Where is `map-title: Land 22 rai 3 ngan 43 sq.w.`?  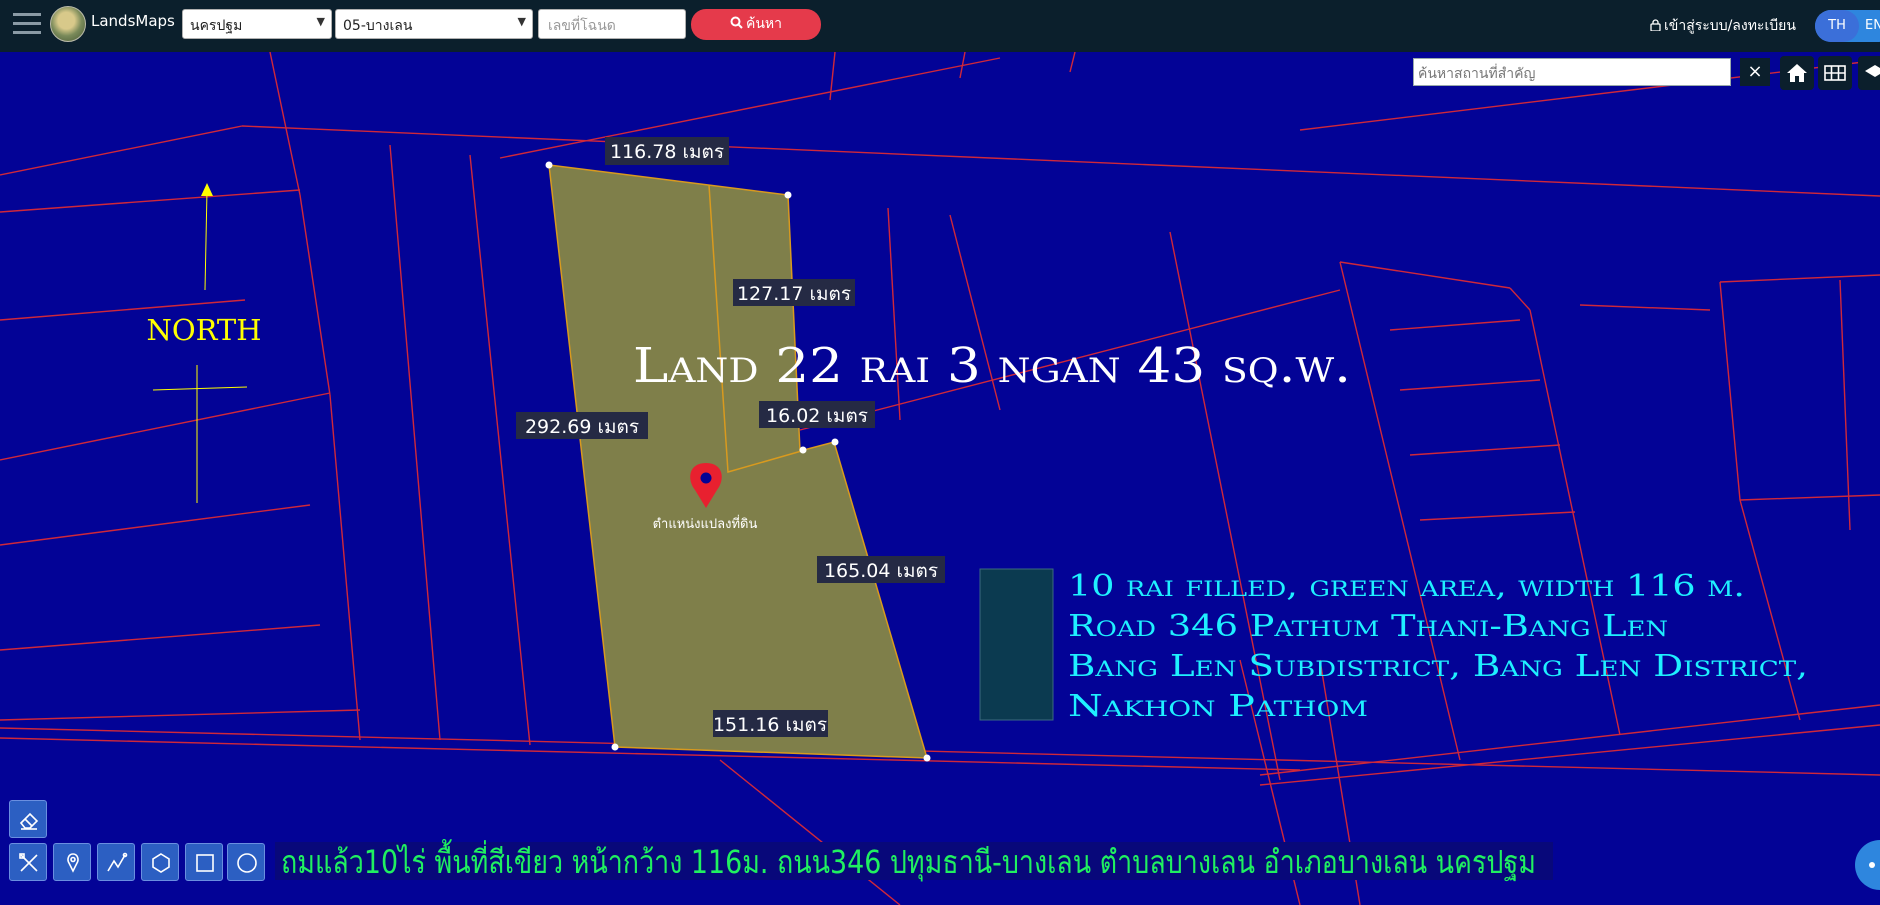 map-title: Land 22 rai 3 ngan 43 sq.w. is located at coordinates (992, 366).